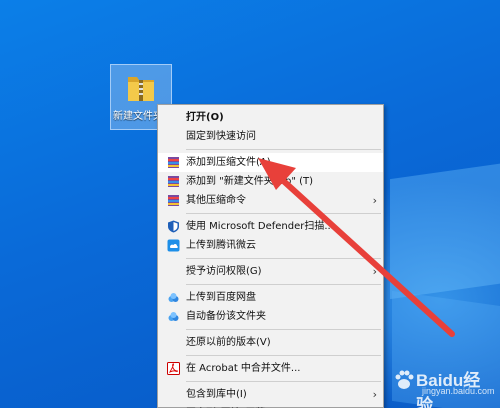 The image size is (500, 408). Describe the element at coordinates (458, 391) in the screenshot. I see `watermark-url: jingyan.baidu.com` at that location.